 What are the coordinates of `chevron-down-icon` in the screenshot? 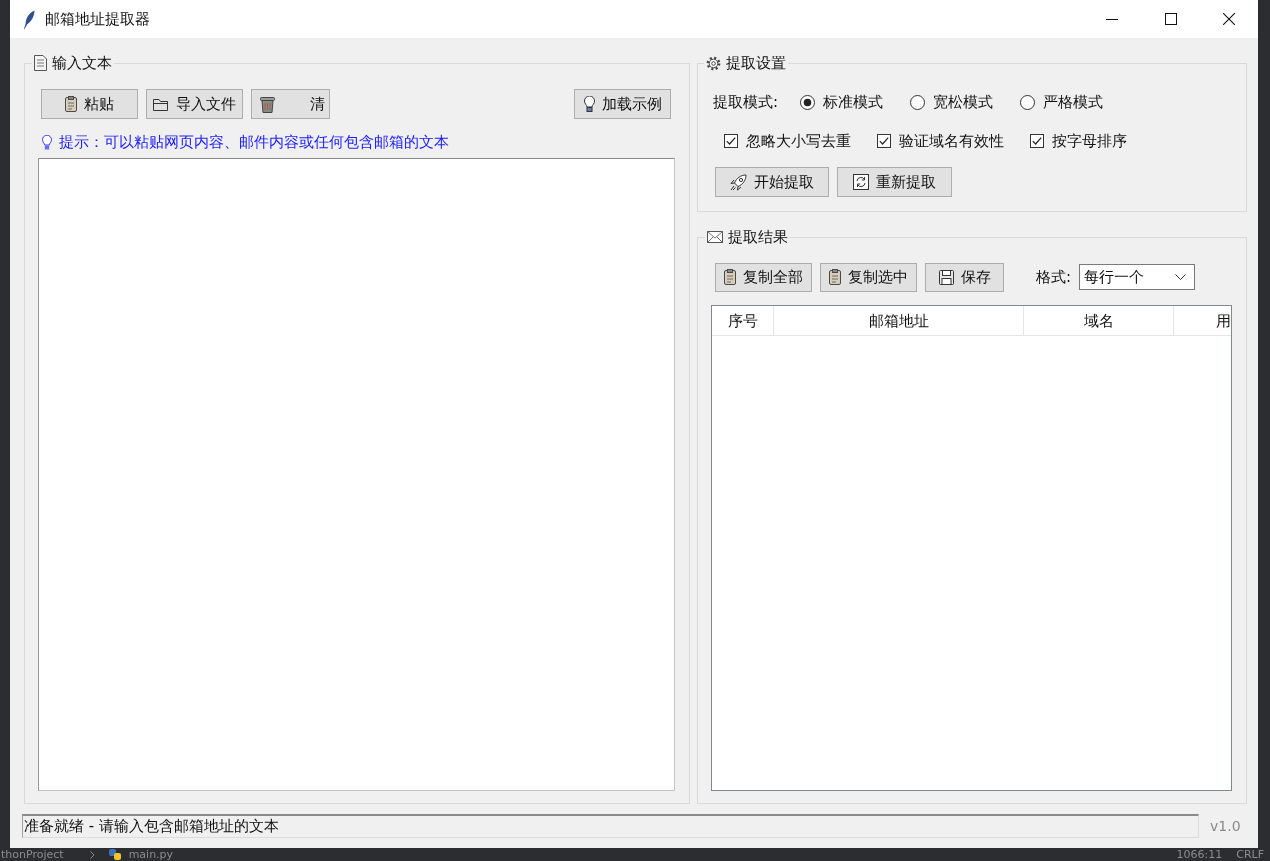 It's located at (1181, 277).